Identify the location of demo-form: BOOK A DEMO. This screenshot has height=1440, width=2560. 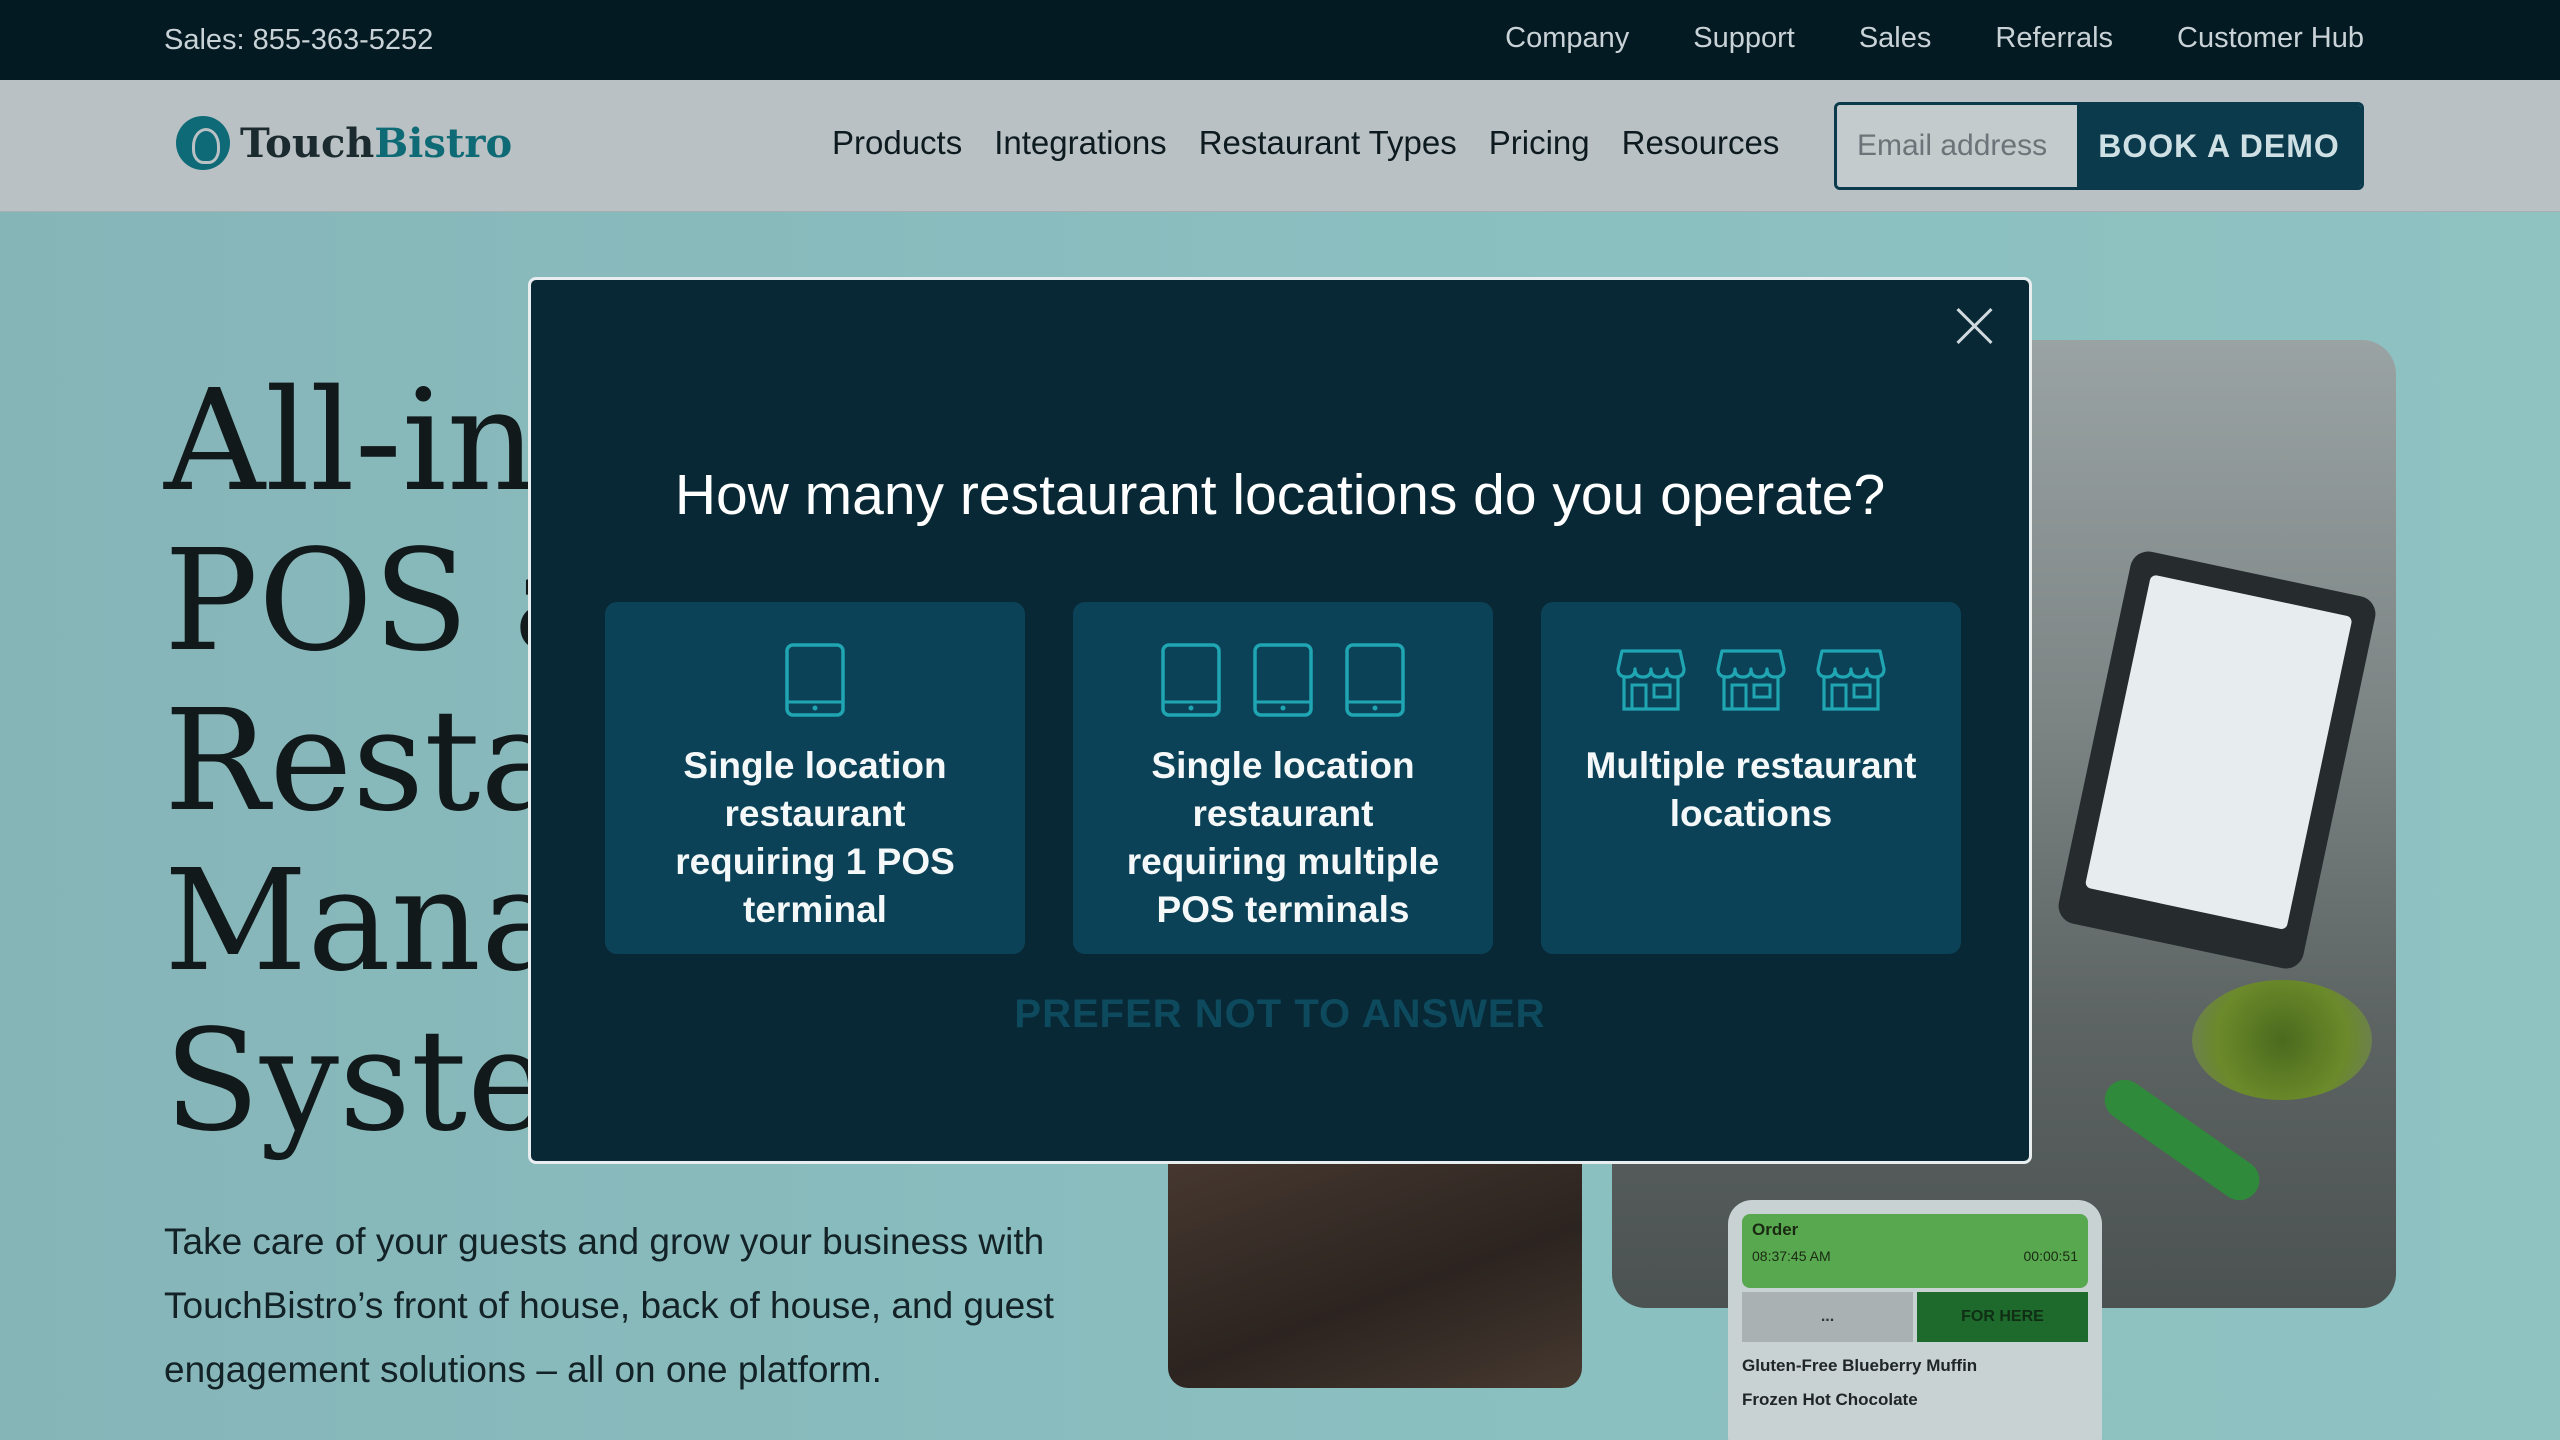
(2099, 146).